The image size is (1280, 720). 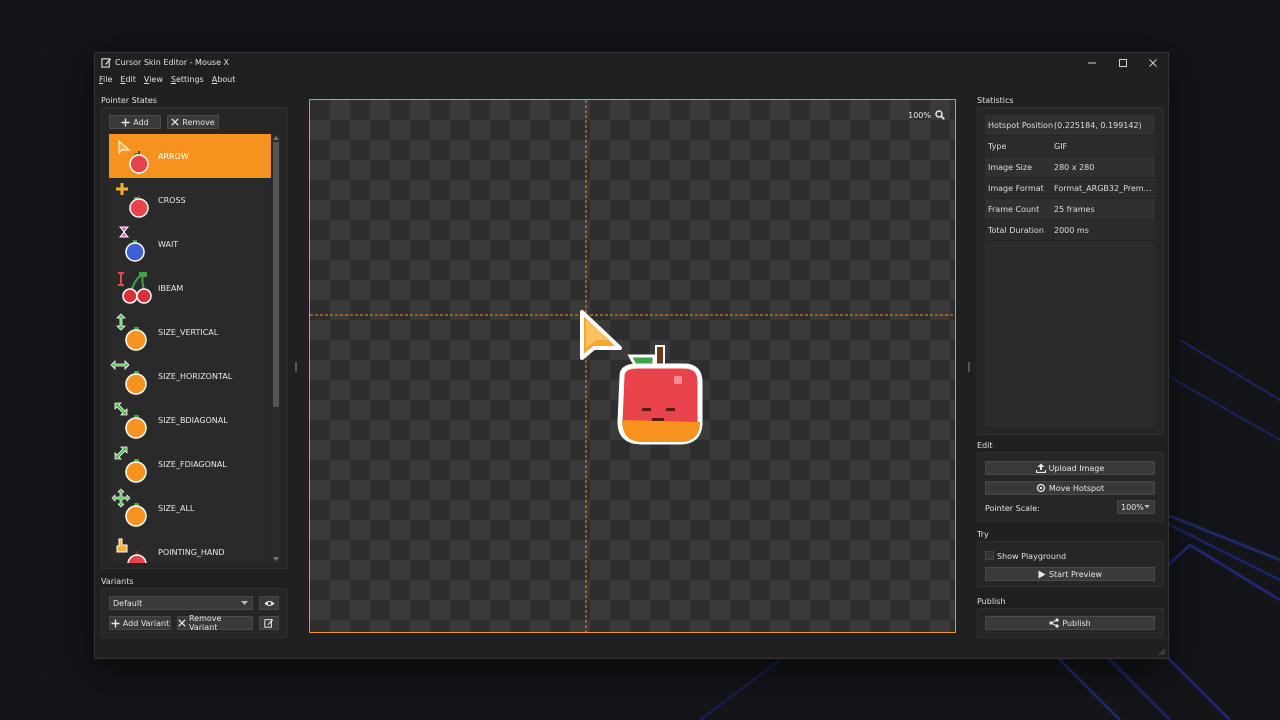 I want to click on list-item-label: CROSS, so click(x=172, y=200).